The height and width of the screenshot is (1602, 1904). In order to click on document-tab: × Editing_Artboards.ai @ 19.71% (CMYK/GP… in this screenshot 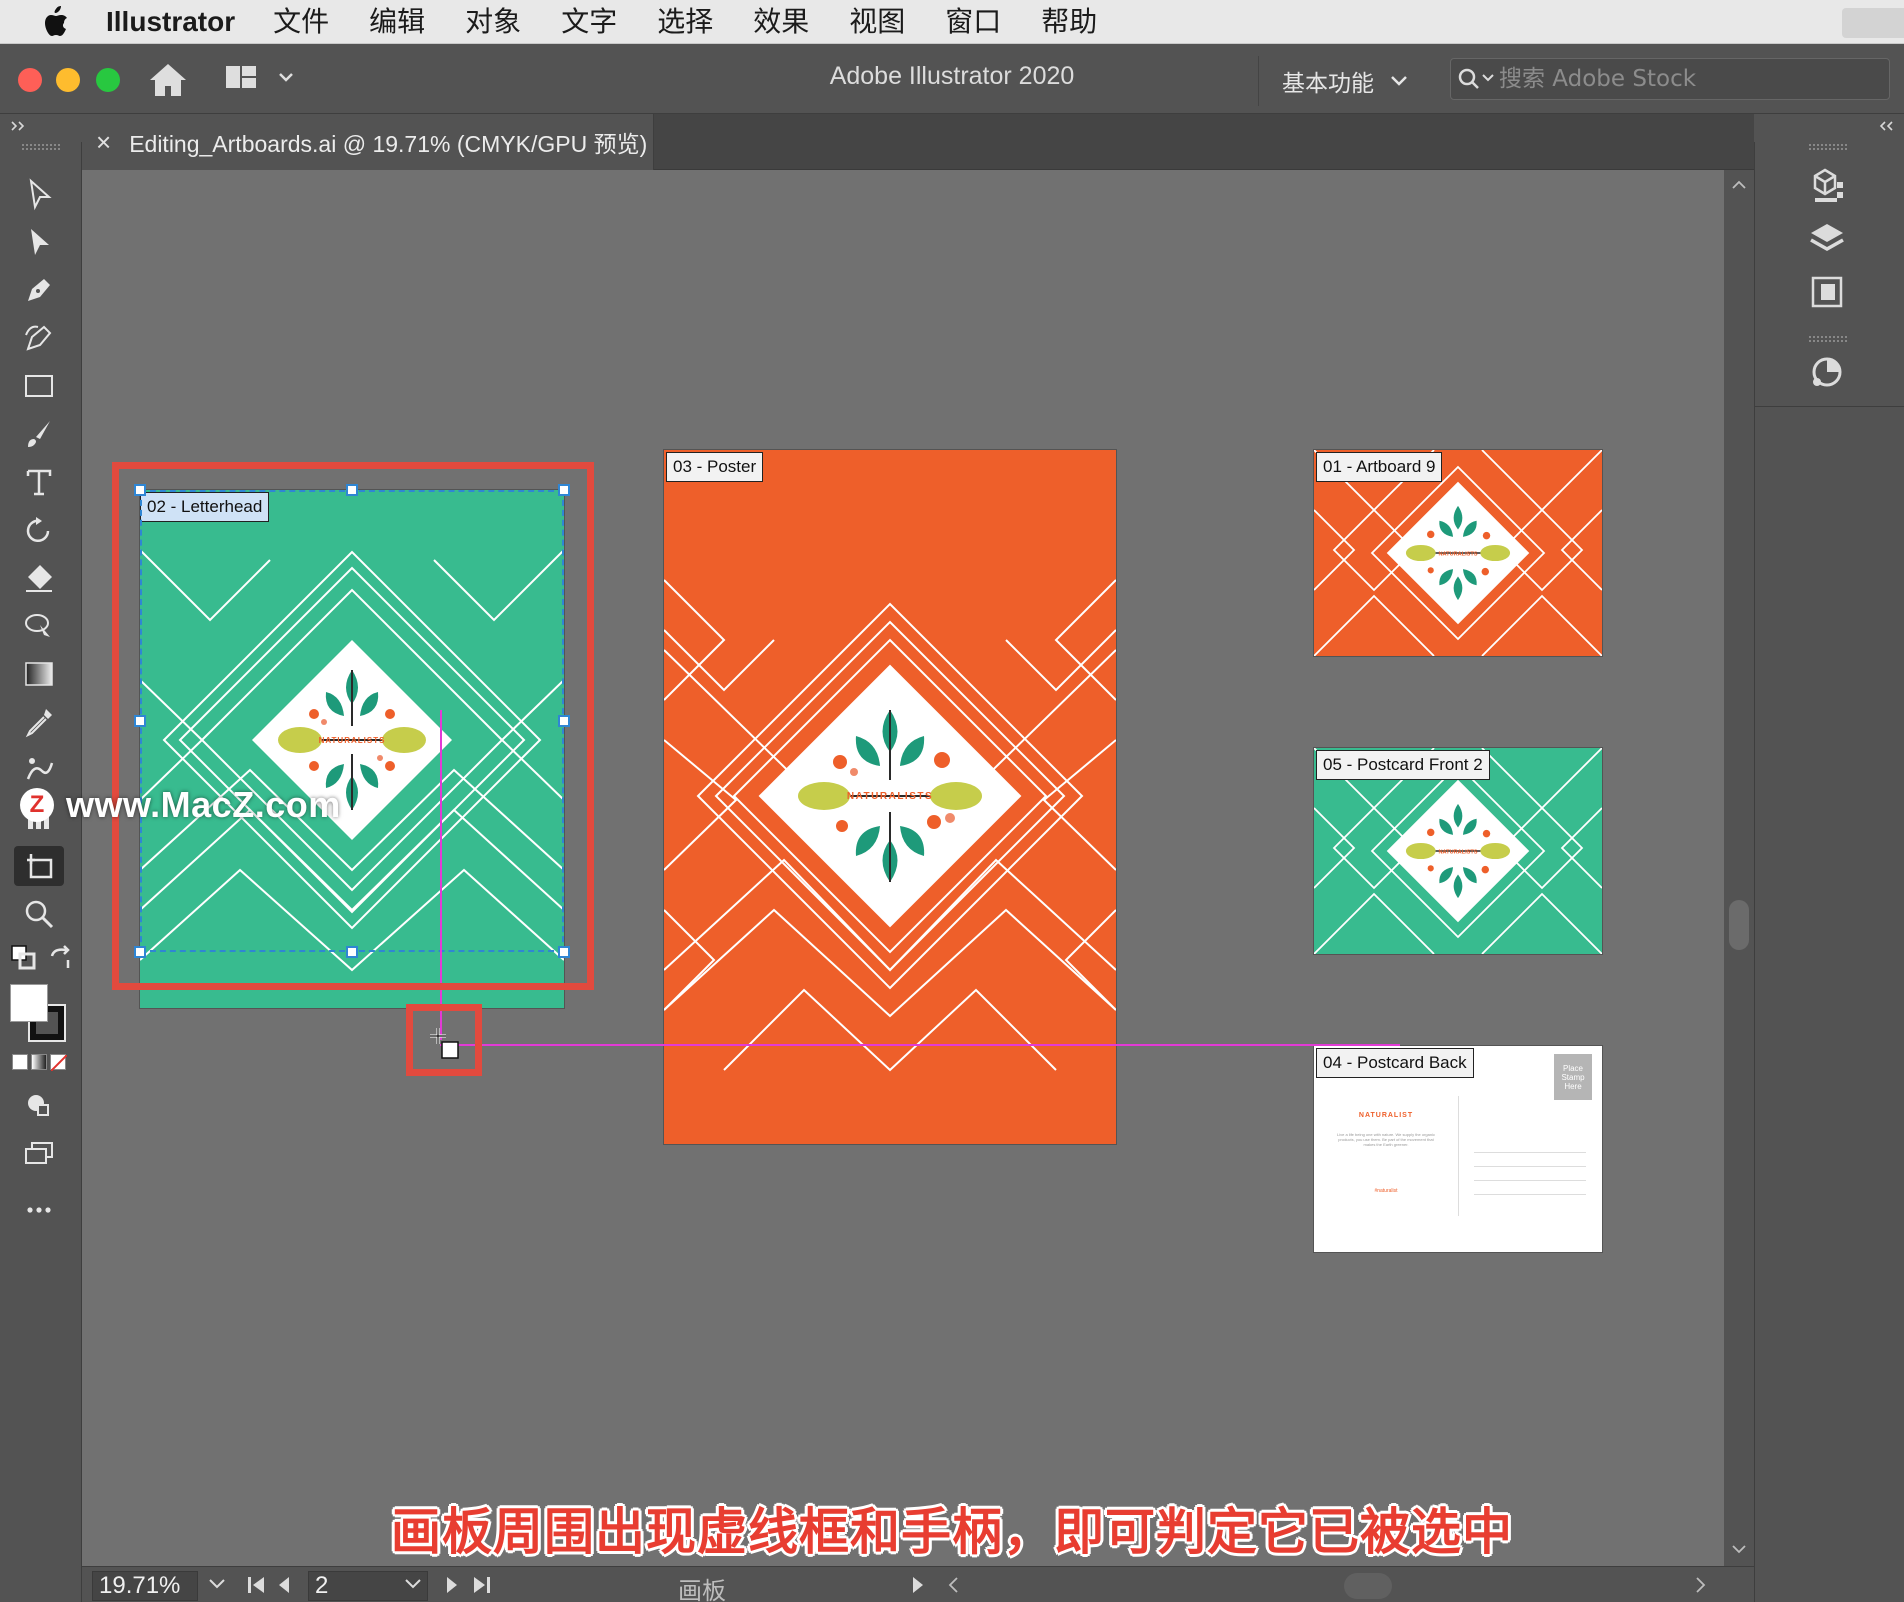, I will do `click(368, 142)`.